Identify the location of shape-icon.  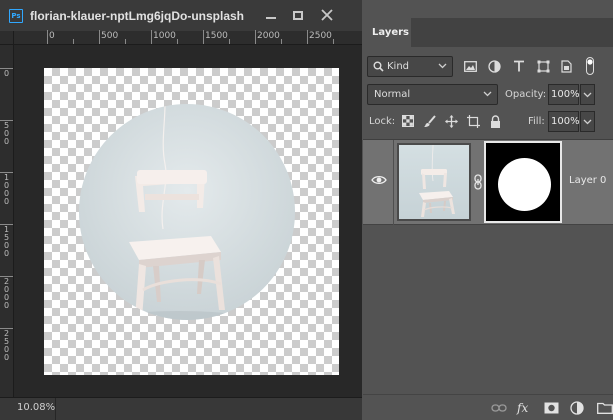
(543, 66).